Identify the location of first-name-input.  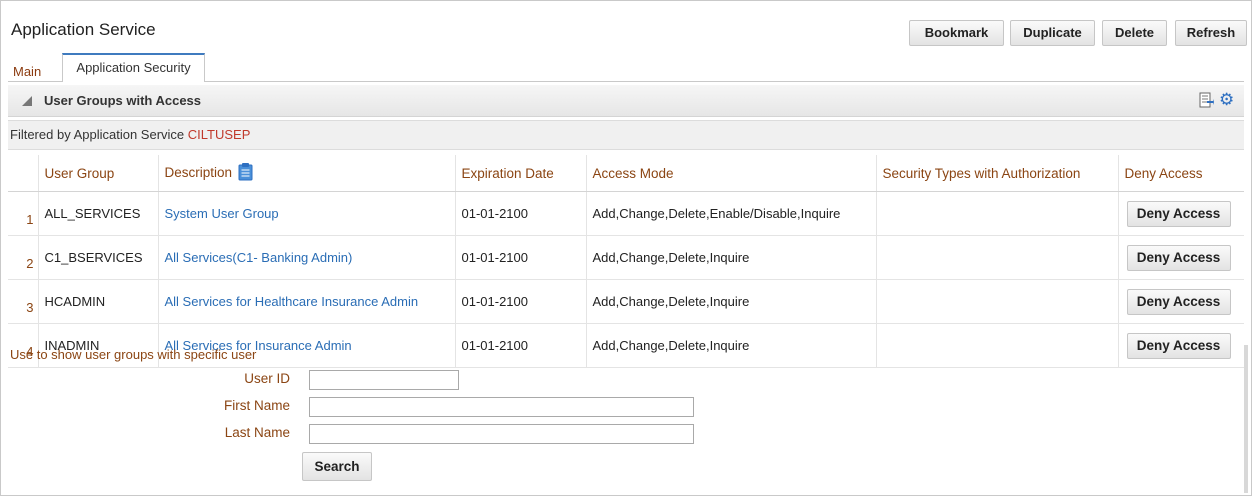
(501, 407).